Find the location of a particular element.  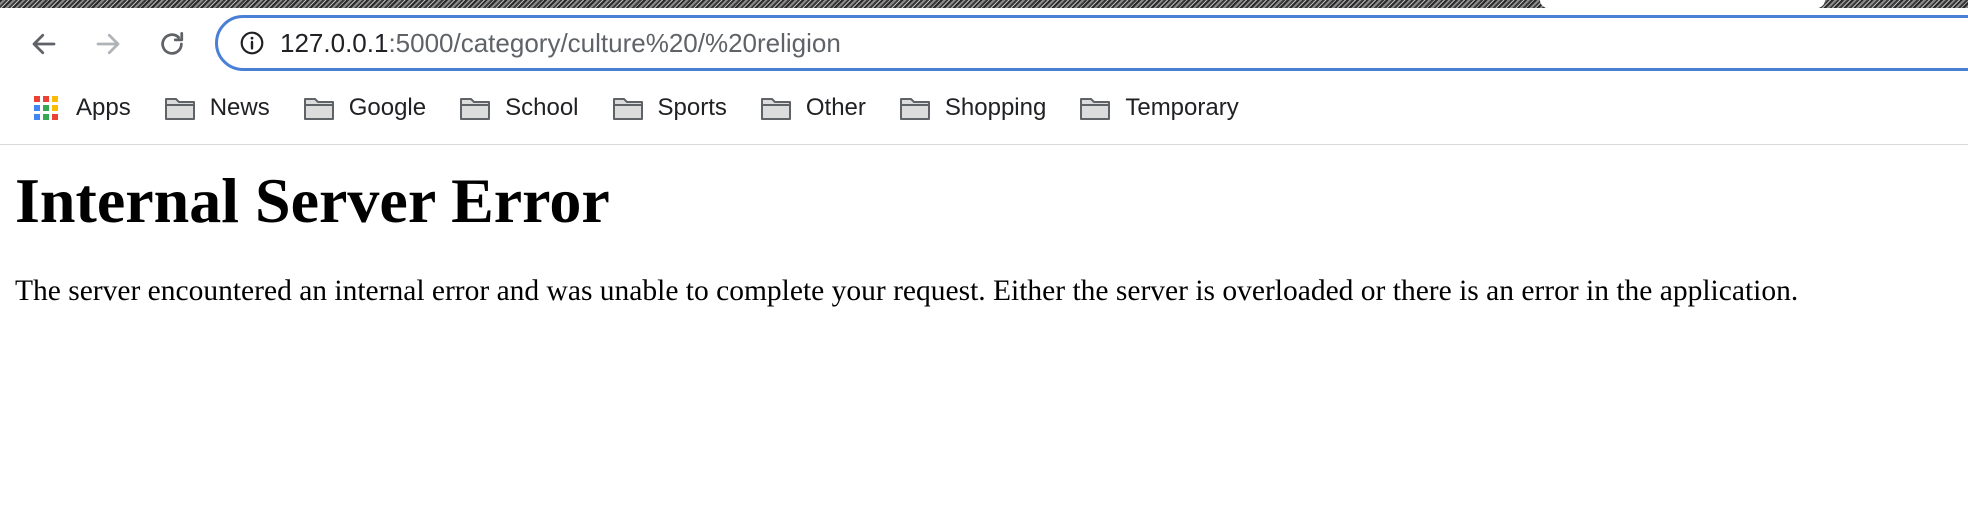

bookmark-folder-school: School is located at coordinates (519, 108).